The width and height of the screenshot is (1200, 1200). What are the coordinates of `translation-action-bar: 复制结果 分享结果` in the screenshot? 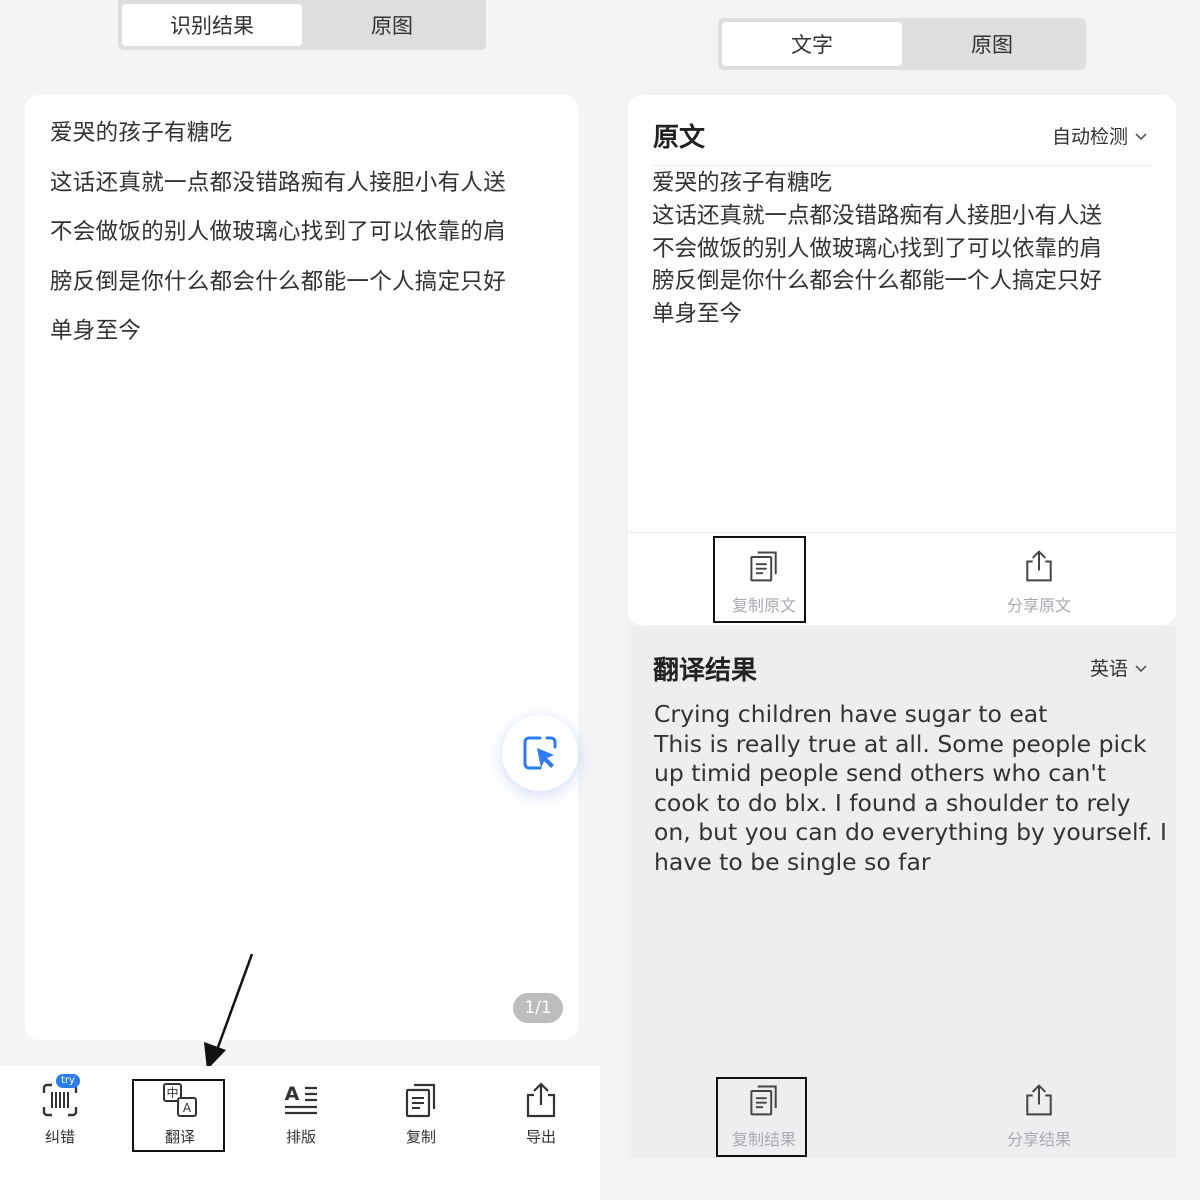 It's located at (902, 1120).